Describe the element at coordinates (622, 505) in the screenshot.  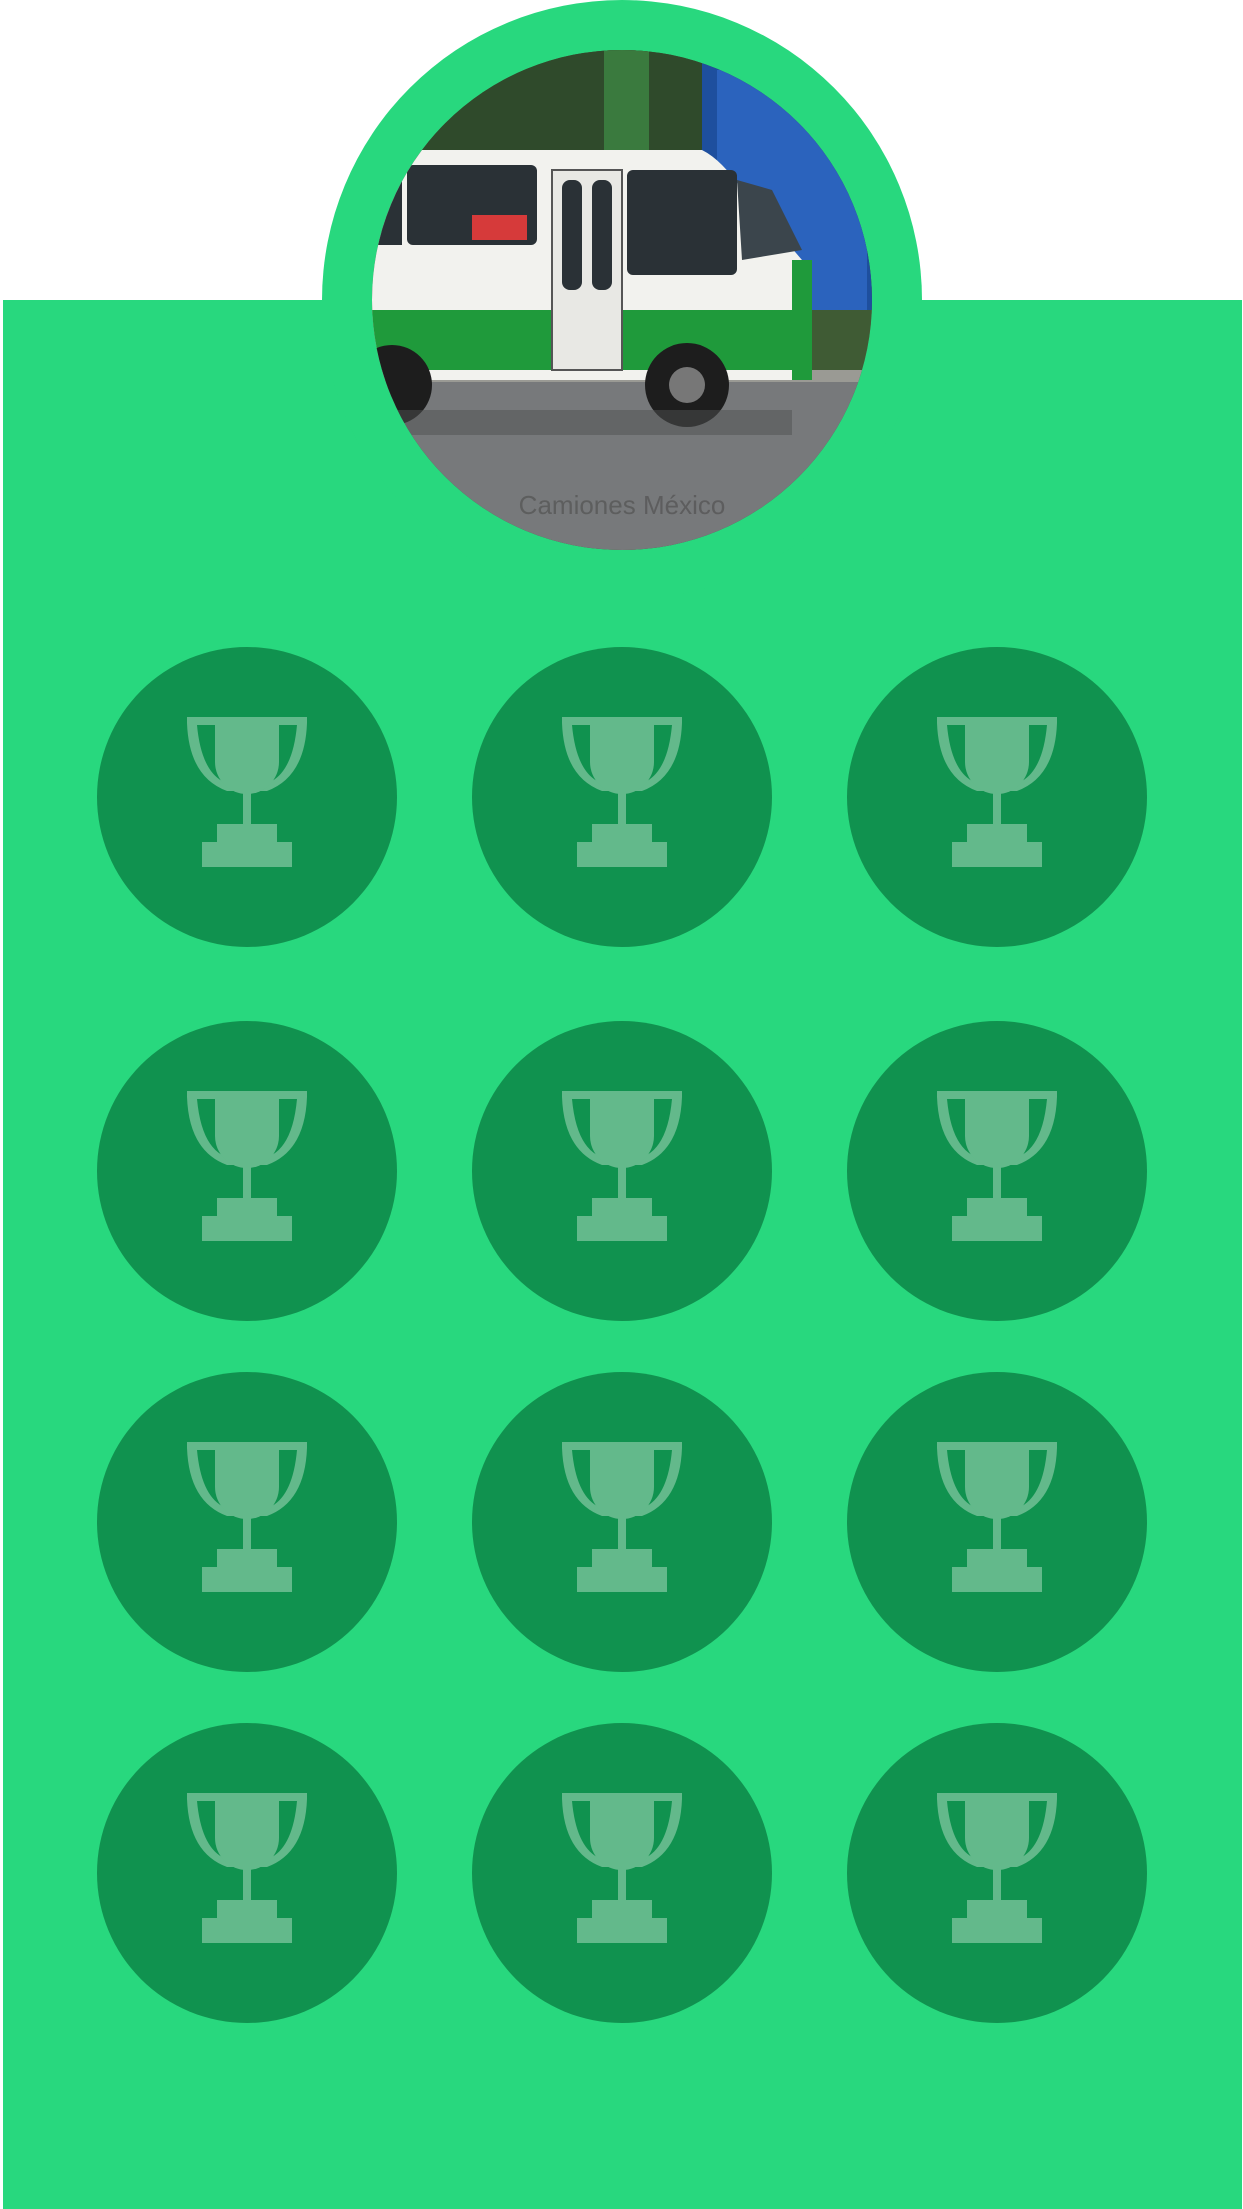
I see `photo-caption: Camiones México` at that location.